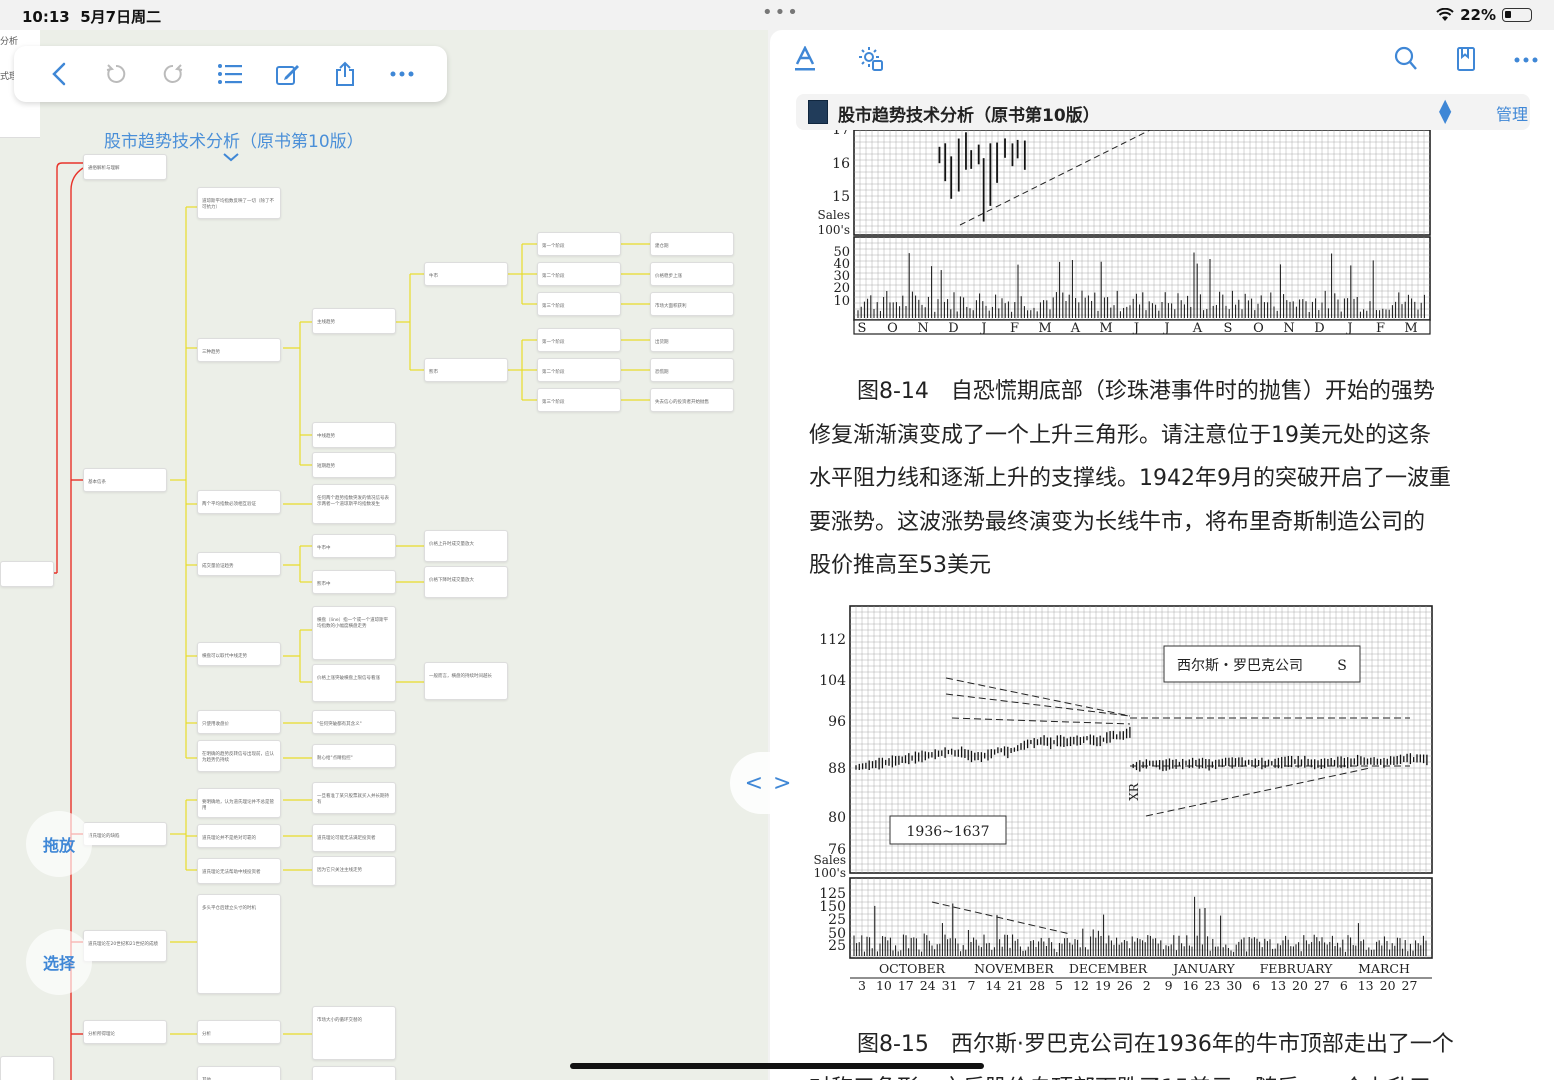 The width and height of the screenshot is (1554, 1080). What do you see at coordinates (466, 370) in the screenshot?
I see `mindmap-node: 熊市` at bounding box center [466, 370].